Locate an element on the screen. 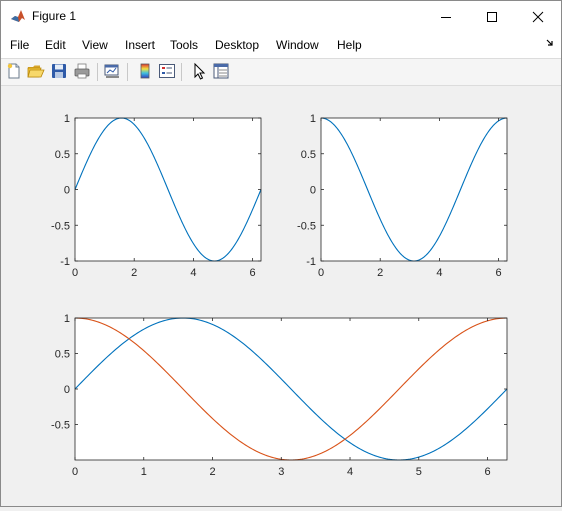 This screenshot has height=511, width=562. x-tick-label-top-right: 4 is located at coordinates (439, 273).